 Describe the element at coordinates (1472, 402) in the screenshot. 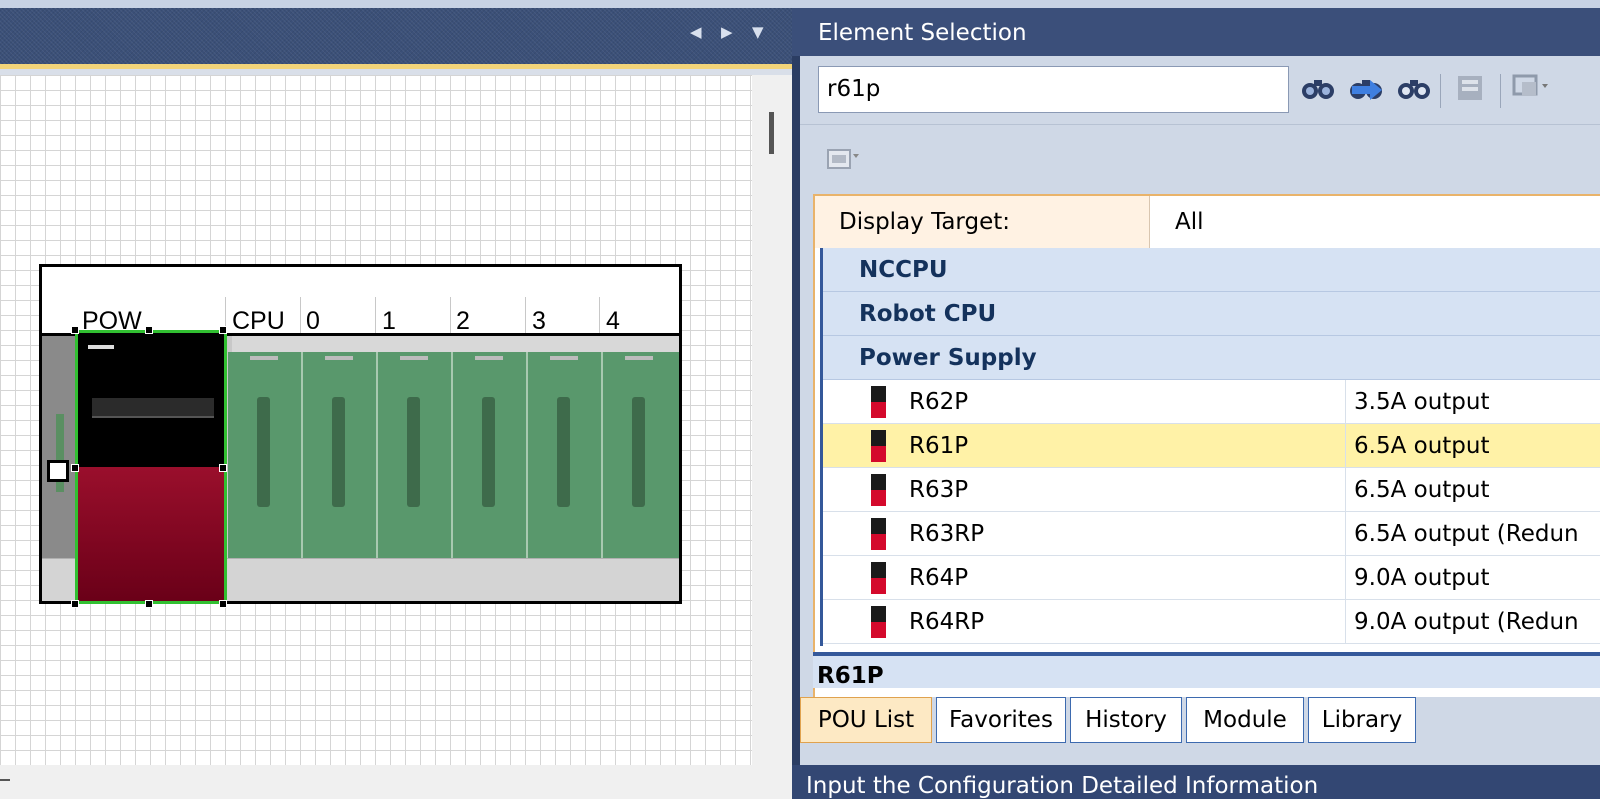

I see `item-description: 3.5A output` at that location.